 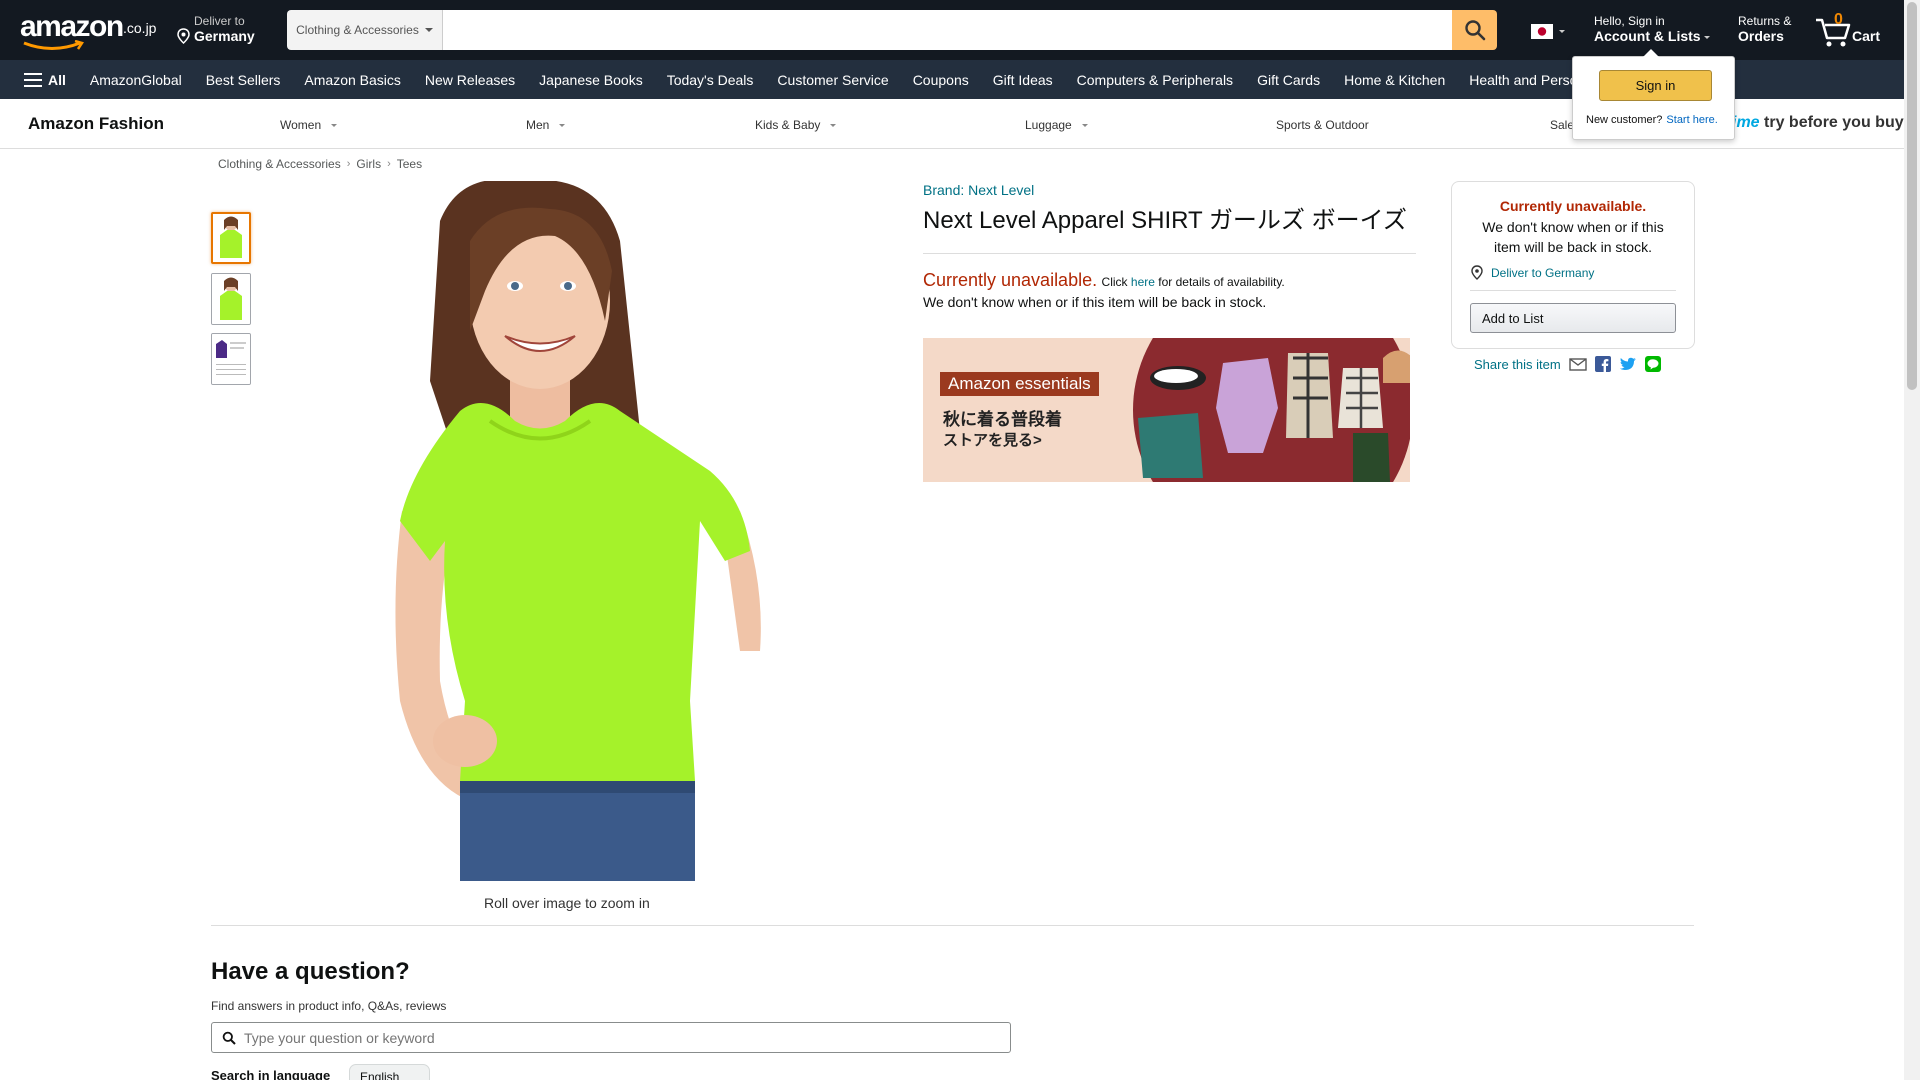 I want to click on cart-icon, so click(x=1833, y=32).